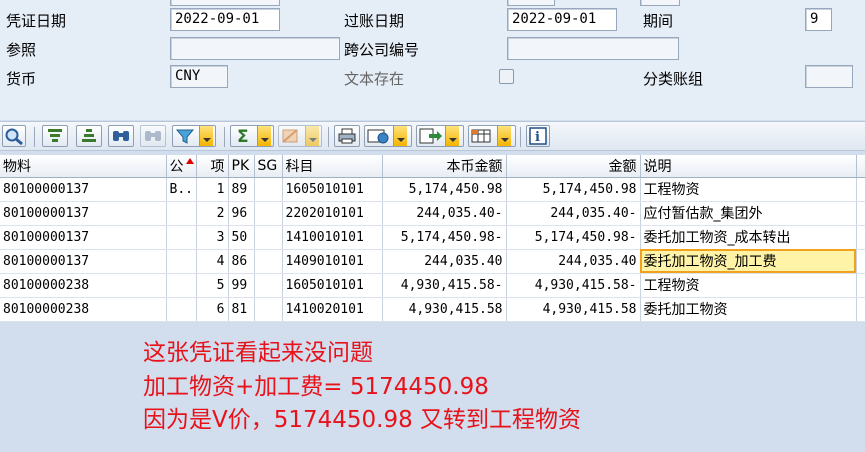 The height and width of the screenshot is (452, 865). Describe the element at coordinates (241, 237) in the screenshot. I see `cell-pk: 50` at that location.